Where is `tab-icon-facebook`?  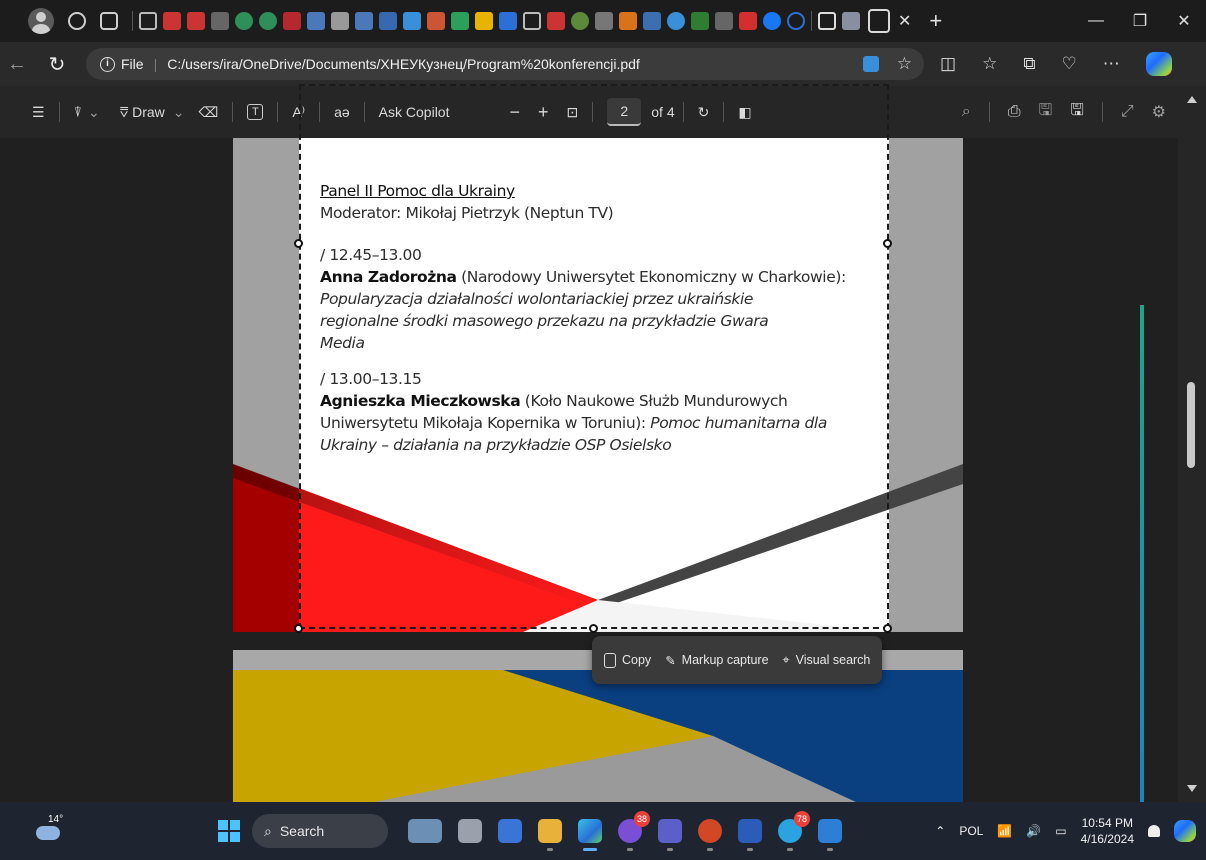 tab-icon-facebook is located at coordinates (772, 21).